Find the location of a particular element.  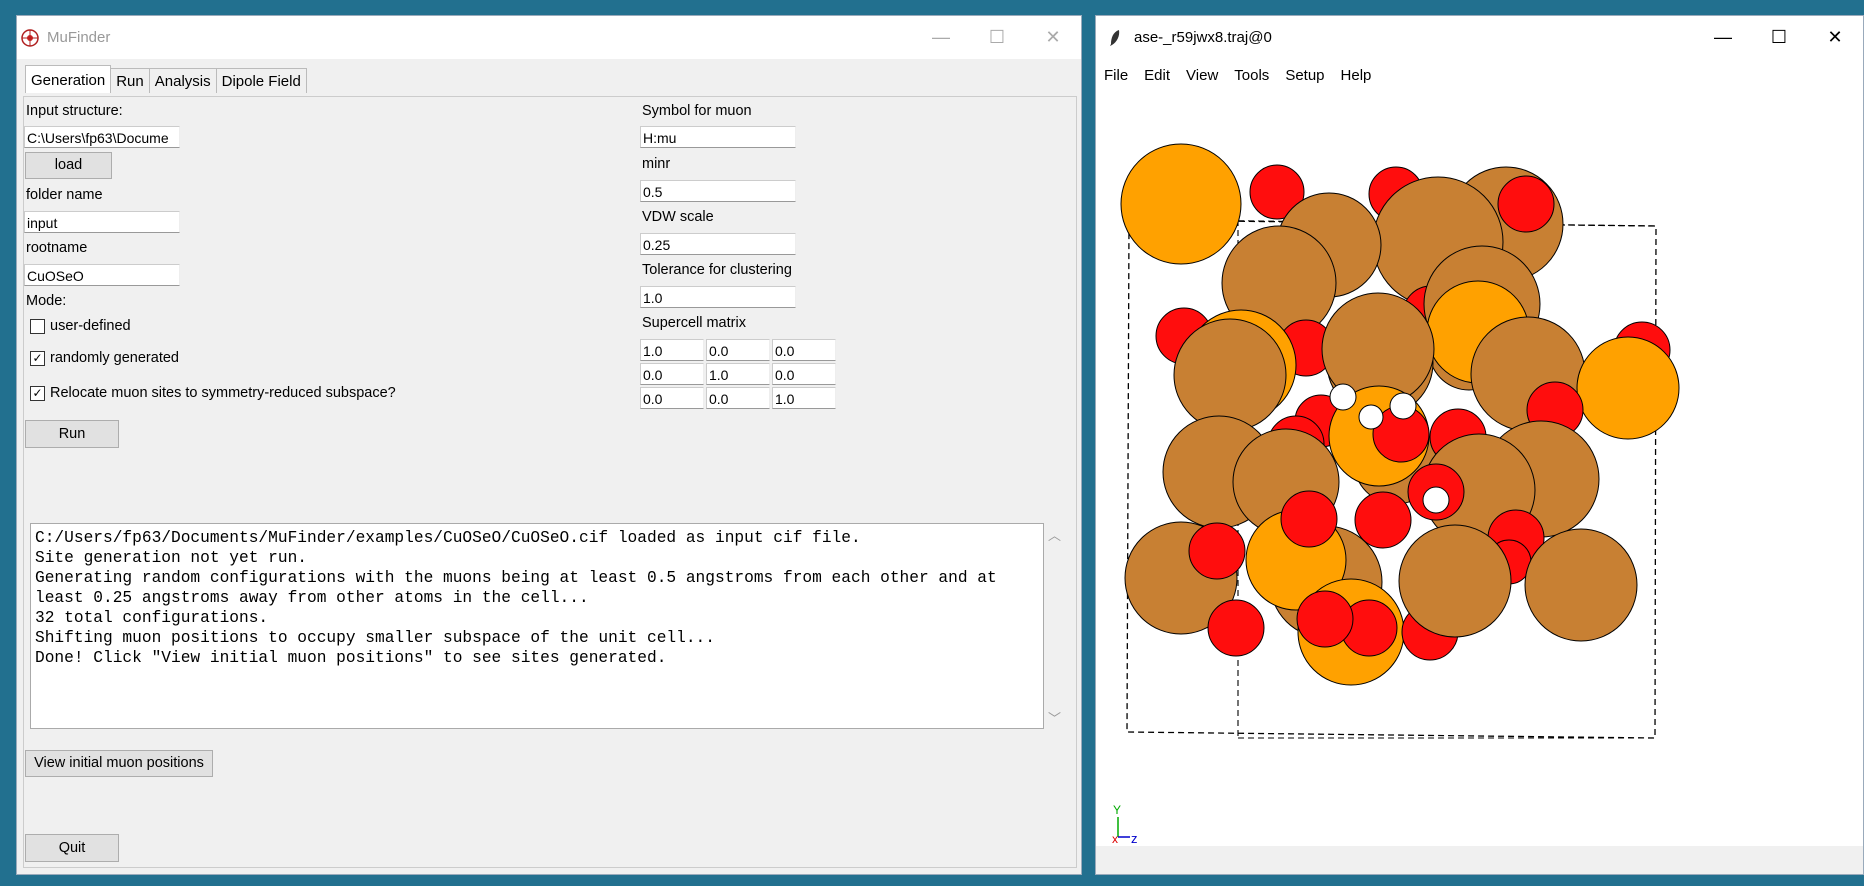

input-structure-field: C:\Users\fp63\Docume is located at coordinates (102, 137).